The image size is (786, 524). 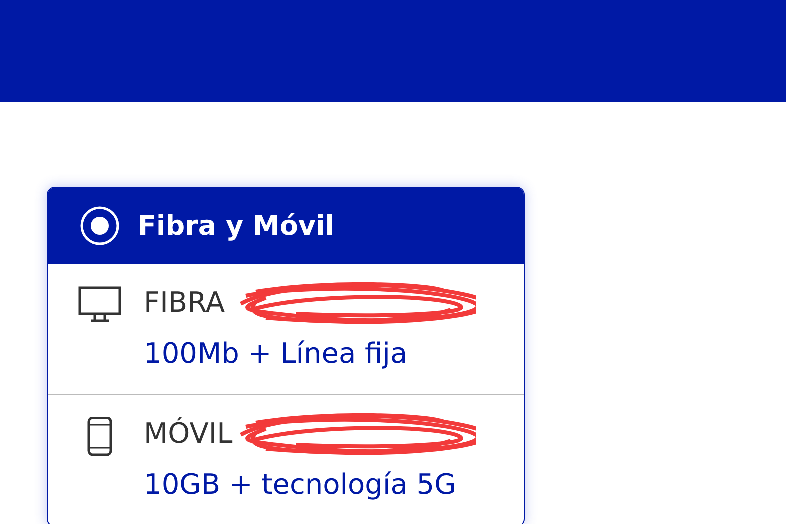 What do you see at coordinates (236, 226) in the screenshot?
I see `plan-title: Fibra y Móvil` at bounding box center [236, 226].